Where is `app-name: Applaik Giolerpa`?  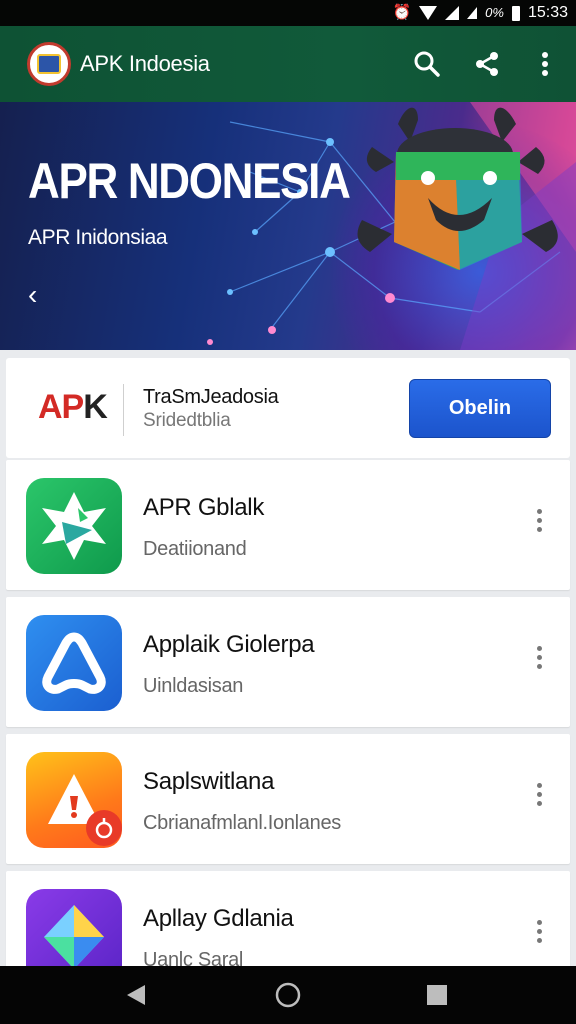 app-name: Applaik Giolerpa is located at coordinates (229, 644).